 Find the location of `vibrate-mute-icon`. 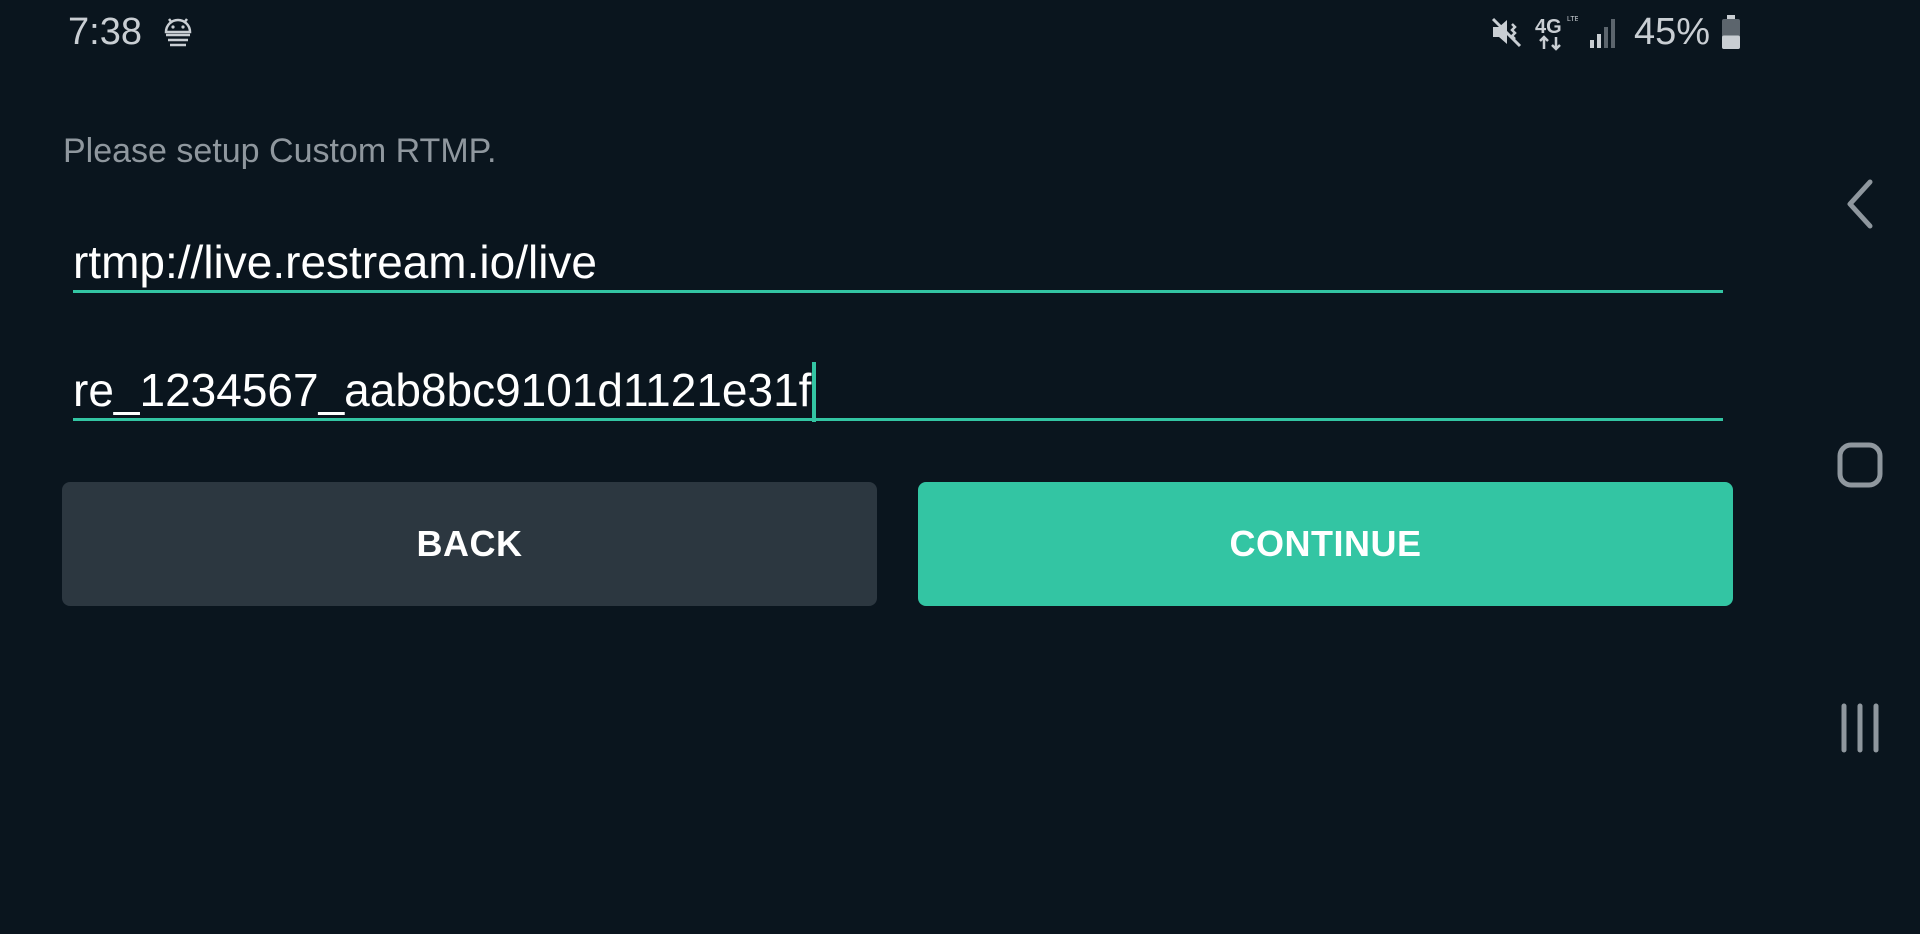

vibrate-mute-icon is located at coordinates (1506, 32).